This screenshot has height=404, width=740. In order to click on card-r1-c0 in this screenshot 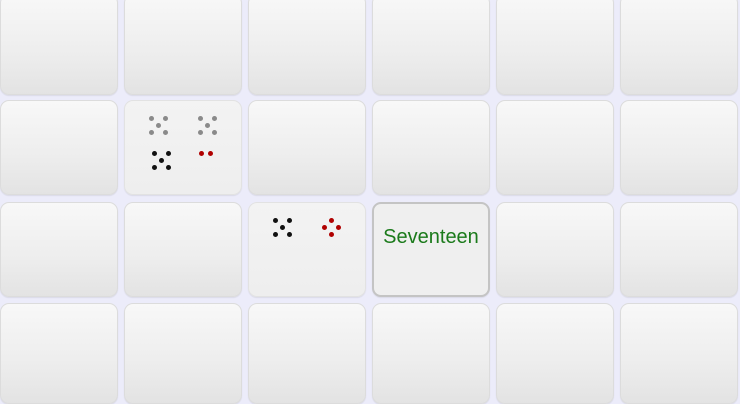, I will do `click(59, 147)`.